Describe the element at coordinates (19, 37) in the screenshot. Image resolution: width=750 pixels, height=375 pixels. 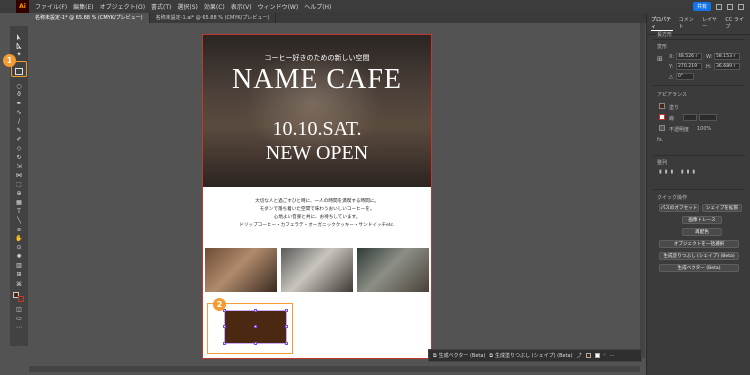
I see `selection-tool-icon` at that location.